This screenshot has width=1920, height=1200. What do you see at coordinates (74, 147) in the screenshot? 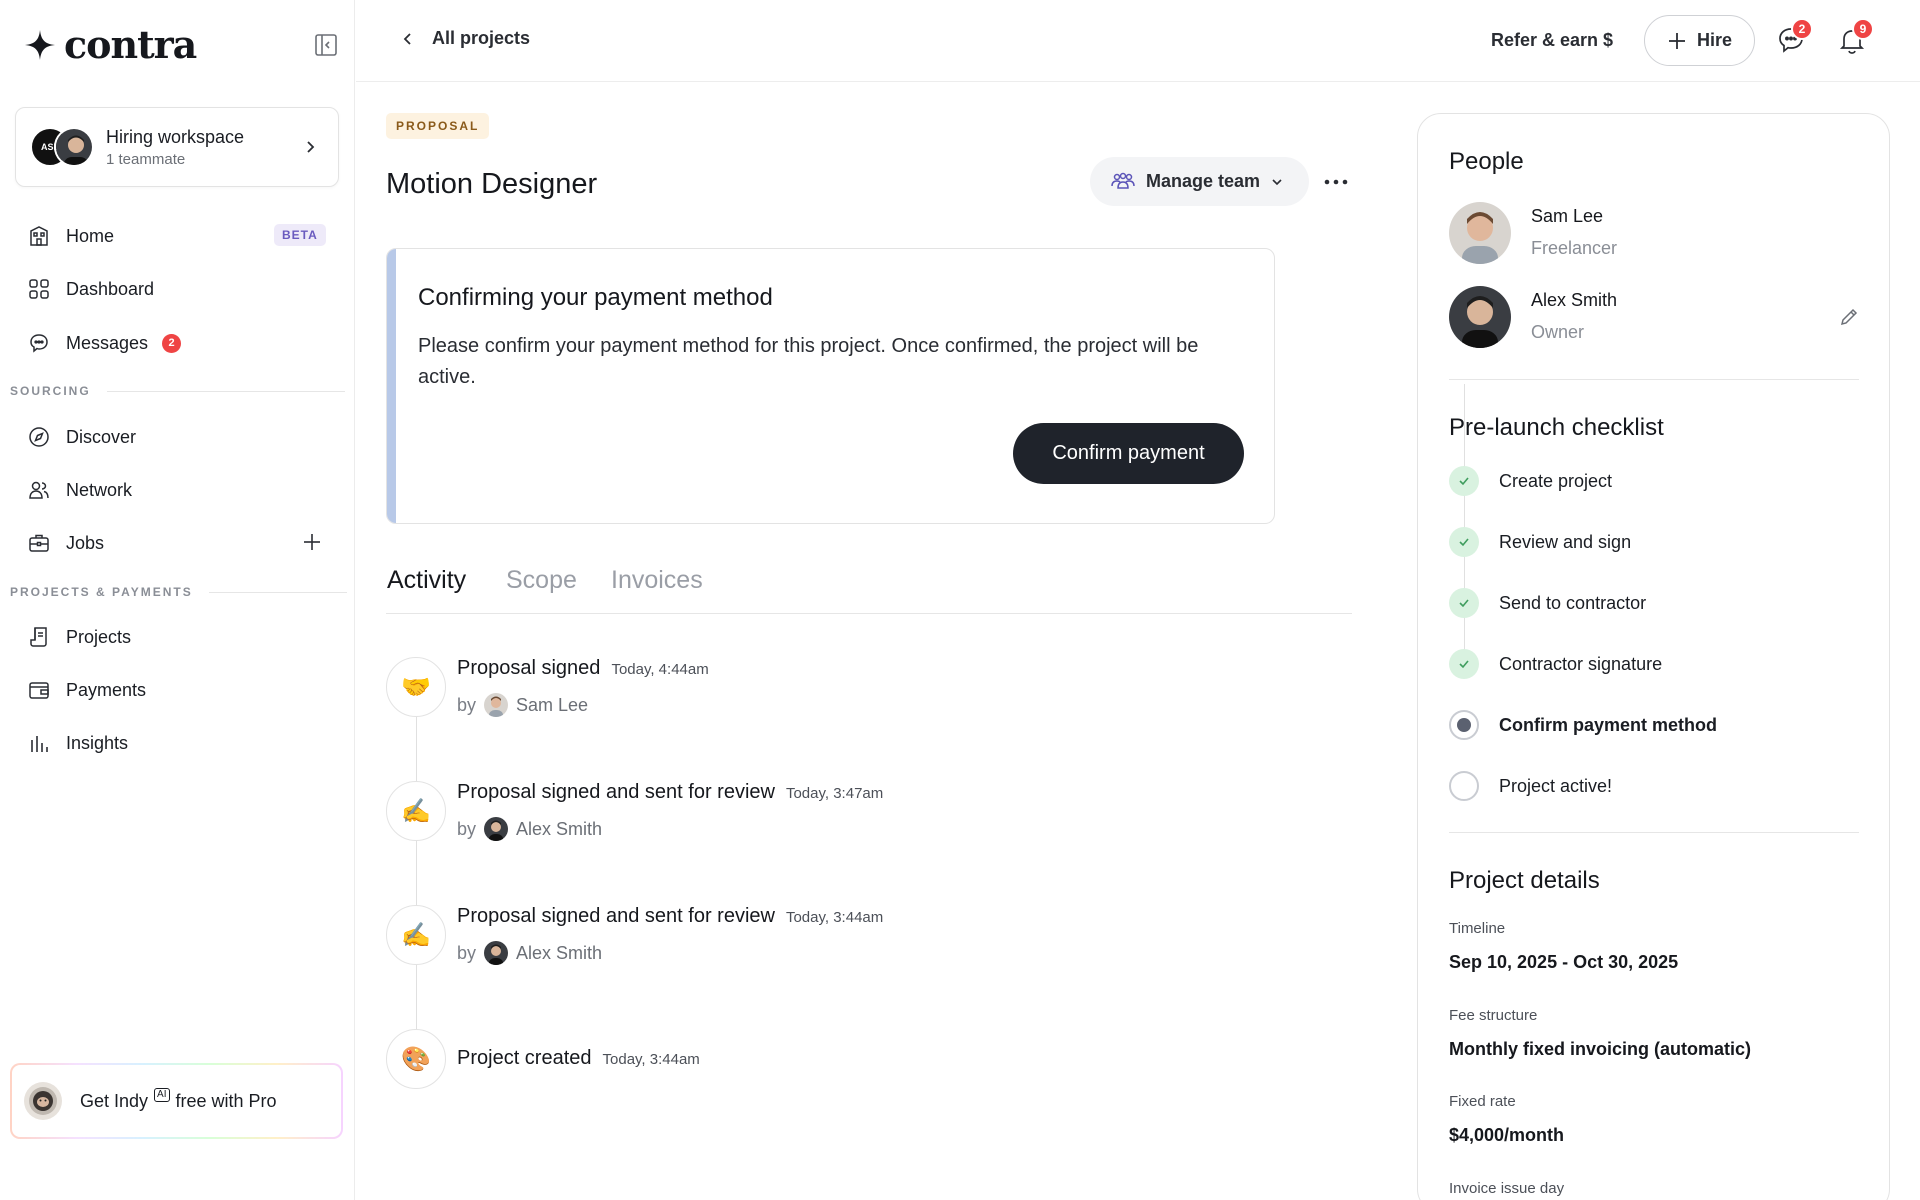
I see `teammate-avatar` at bounding box center [74, 147].